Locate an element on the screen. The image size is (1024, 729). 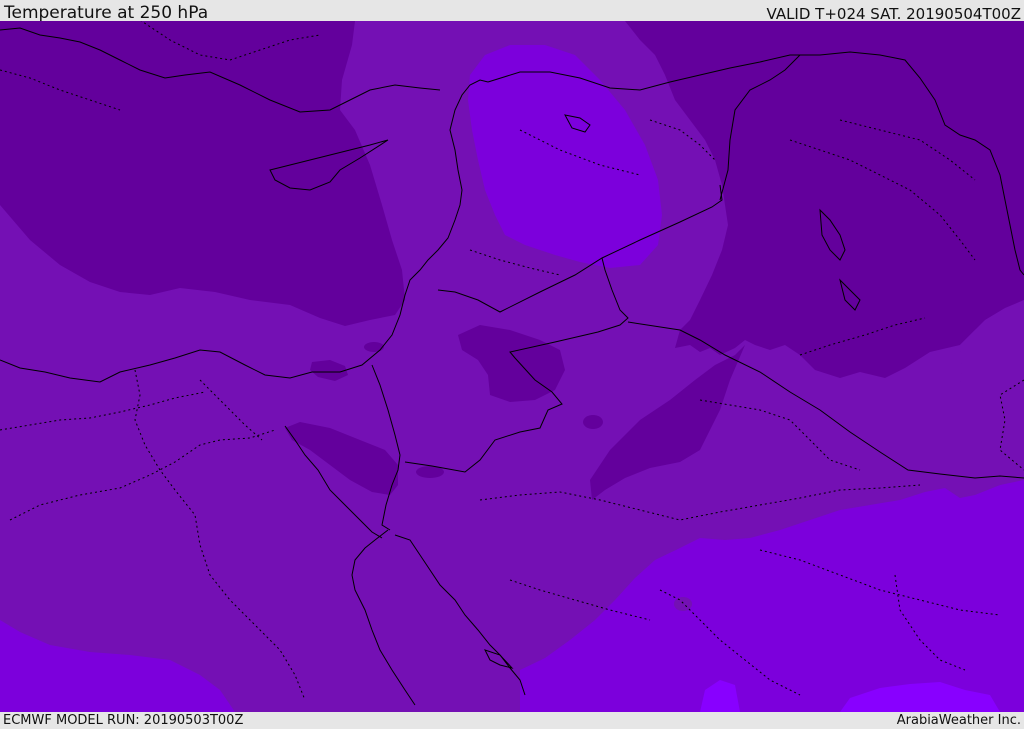
field-coldest-dot3 is located at coordinates (374, 347).